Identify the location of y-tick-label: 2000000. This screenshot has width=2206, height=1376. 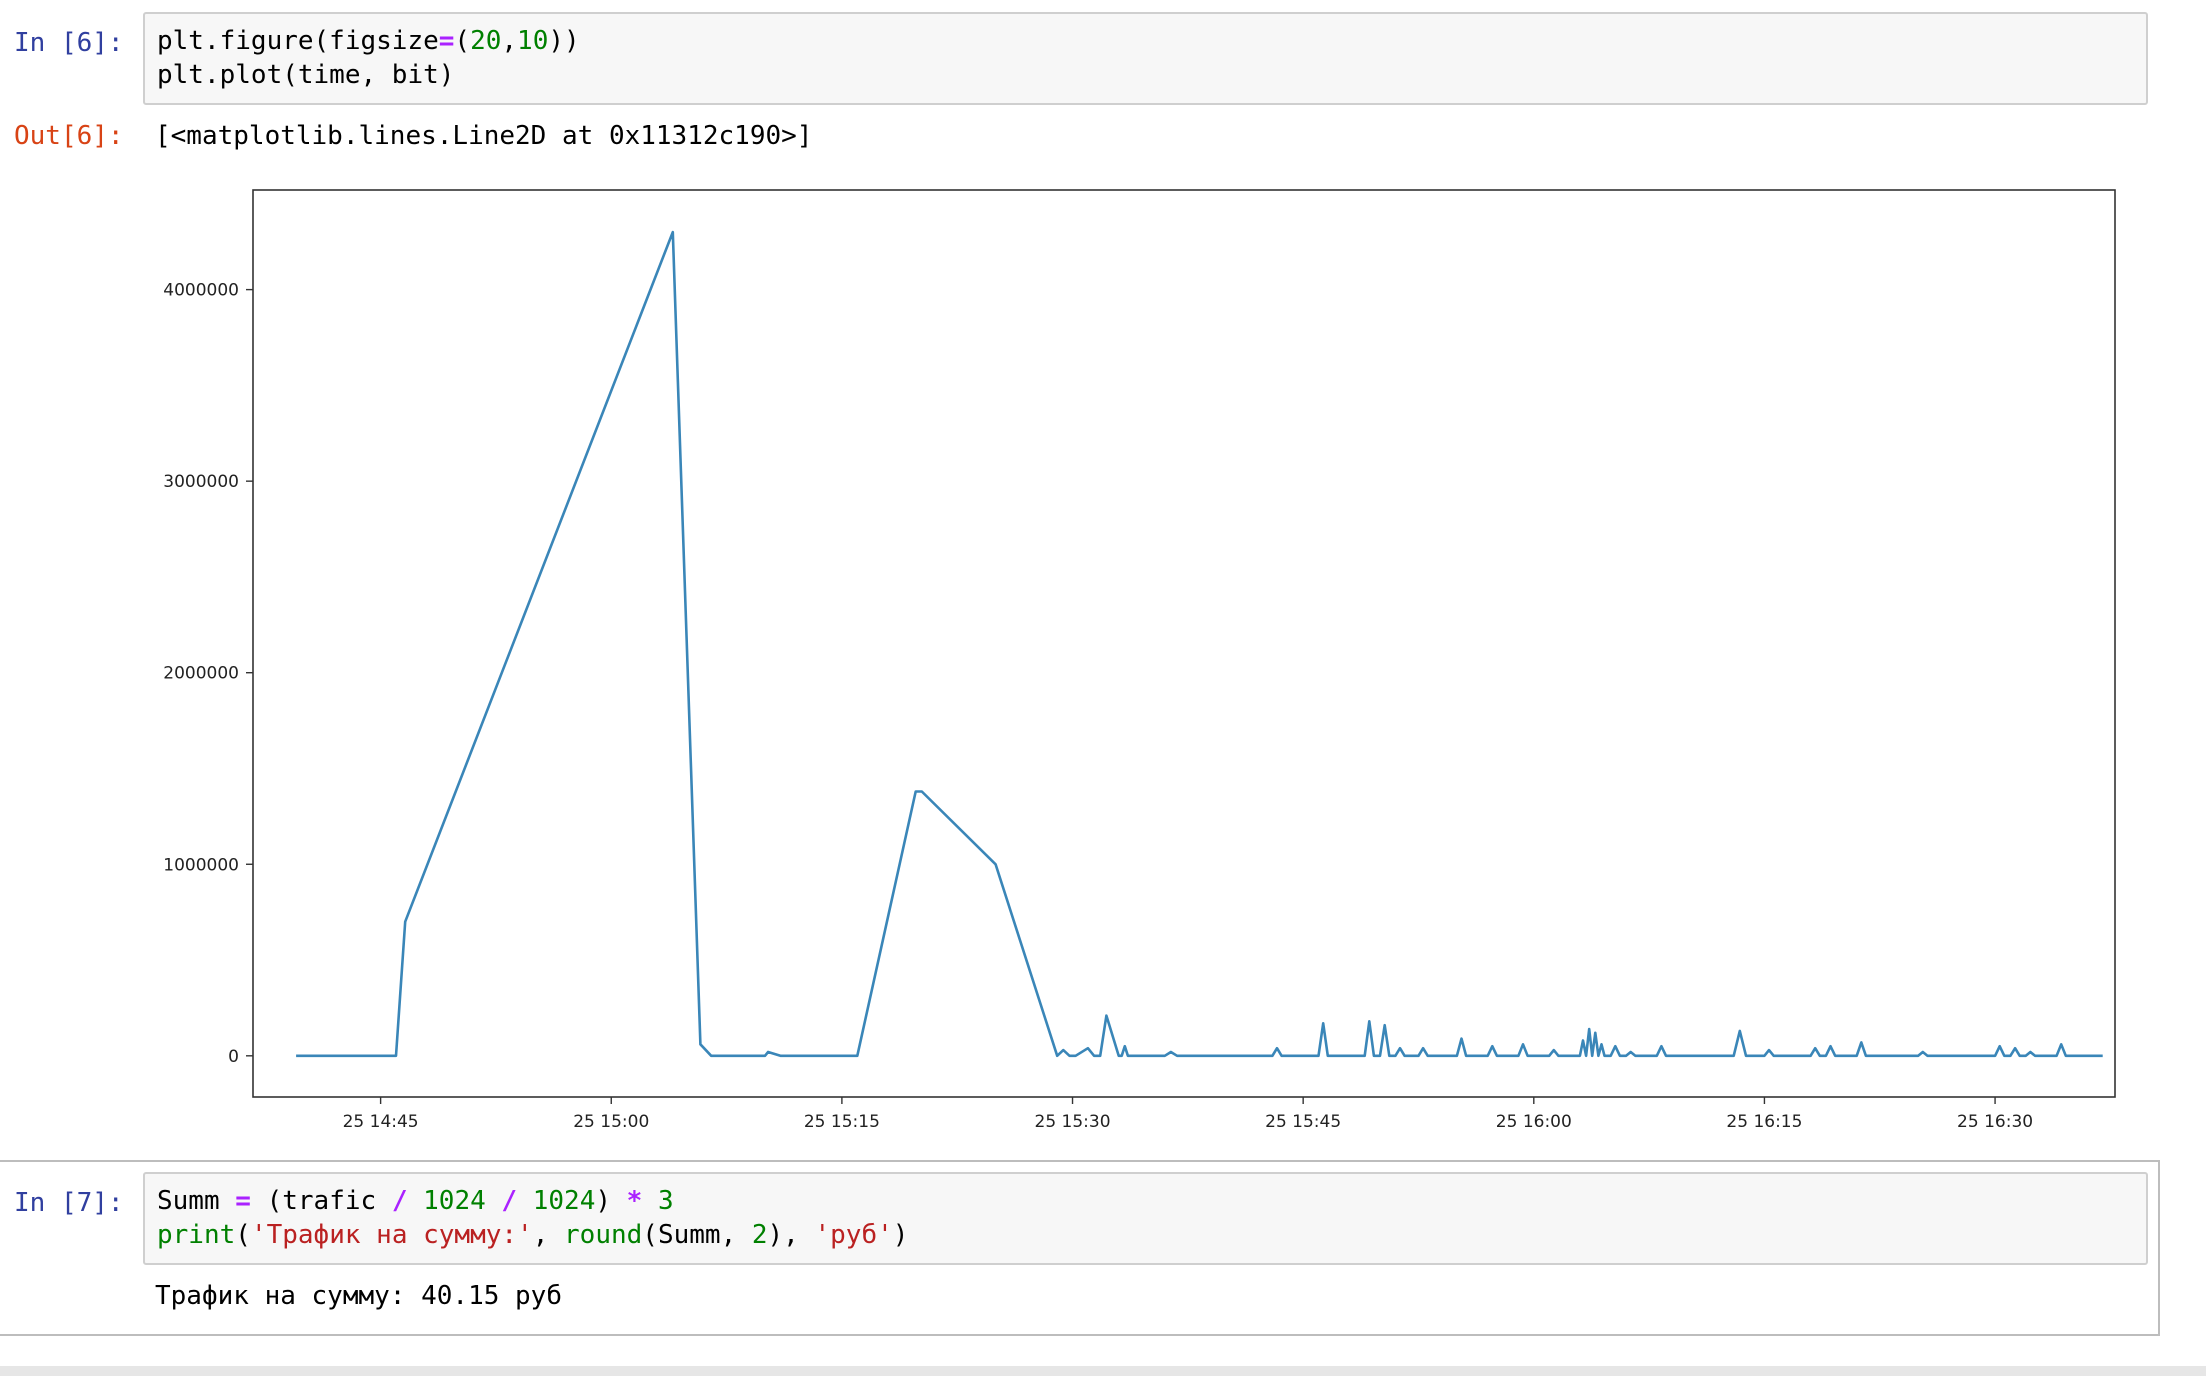
(201, 674).